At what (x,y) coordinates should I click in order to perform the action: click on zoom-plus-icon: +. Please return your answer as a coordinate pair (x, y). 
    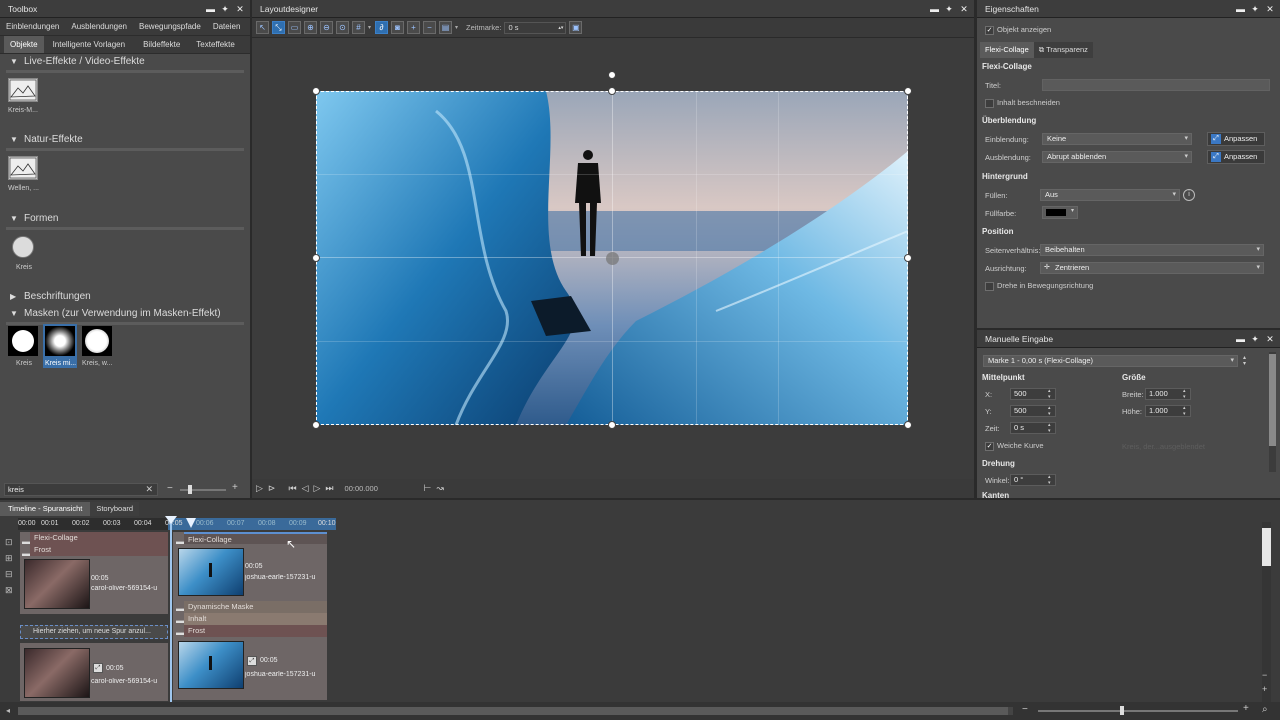
    Looking at the image, I should click on (1264, 689).